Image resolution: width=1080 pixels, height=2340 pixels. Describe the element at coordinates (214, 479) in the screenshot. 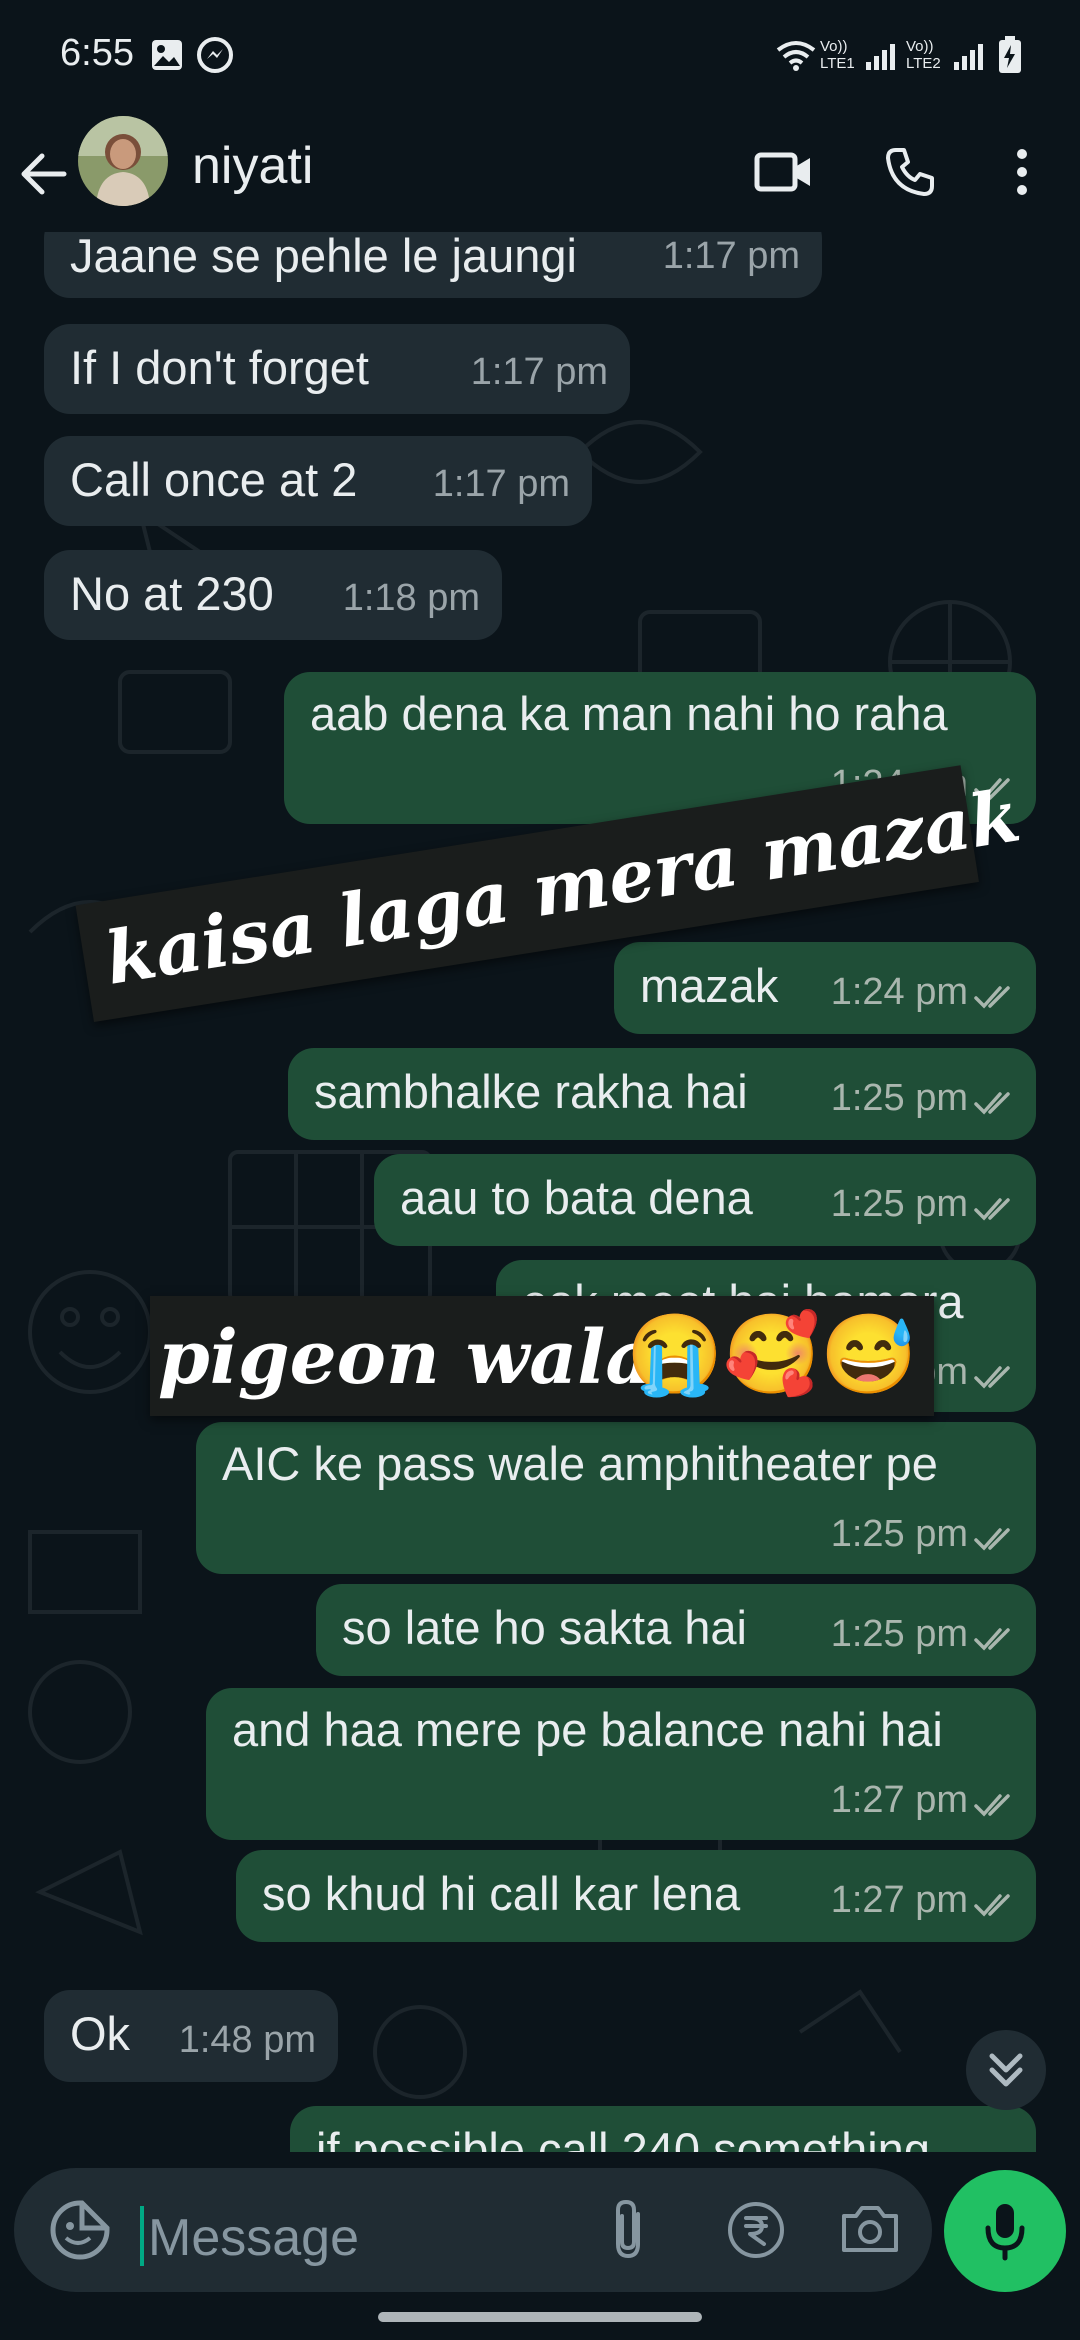

I see `message-text: Call once at 2` at that location.